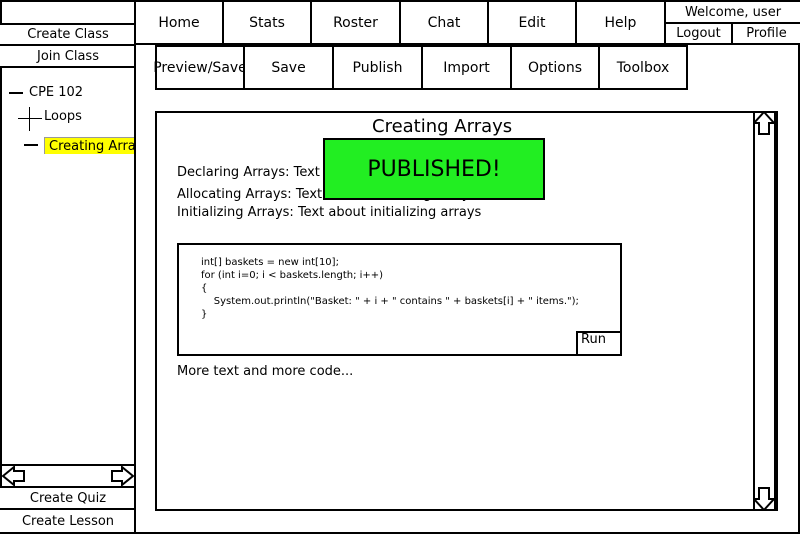 The image size is (800, 534). What do you see at coordinates (30, 119) in the screenshot?
I see `expand-icon` at bounding box center [30, 119].